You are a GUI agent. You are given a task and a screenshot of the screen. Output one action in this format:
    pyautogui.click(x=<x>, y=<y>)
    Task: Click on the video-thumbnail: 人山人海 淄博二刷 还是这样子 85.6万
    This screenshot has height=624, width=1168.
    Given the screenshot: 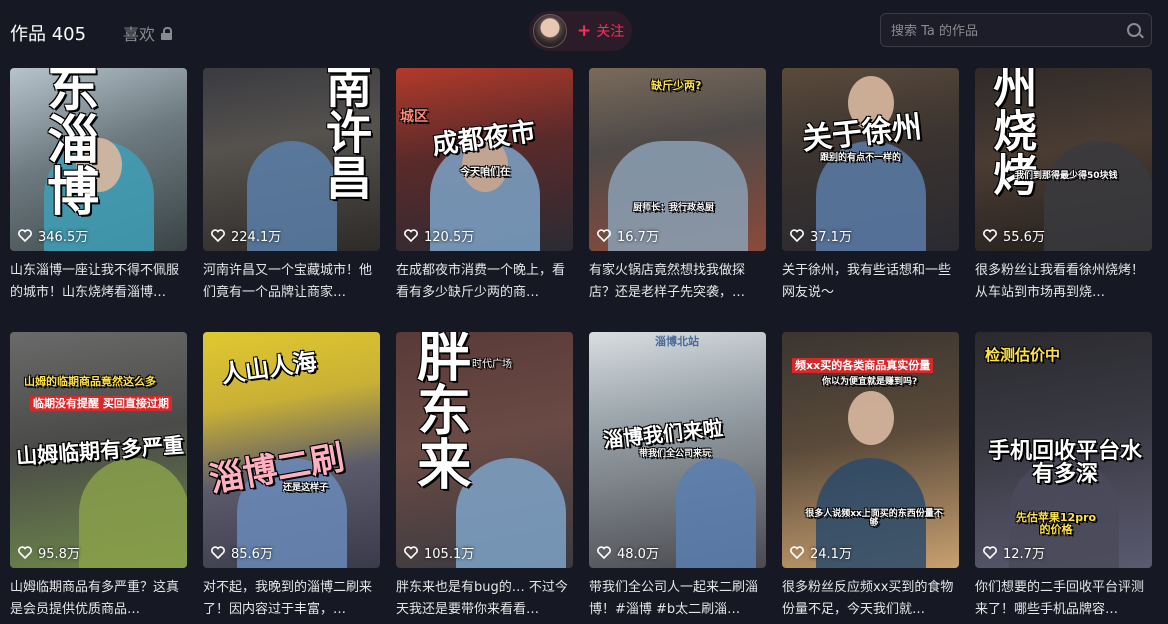 What is the action you would take?
    pyautogui.click(x=291, y=450)
    